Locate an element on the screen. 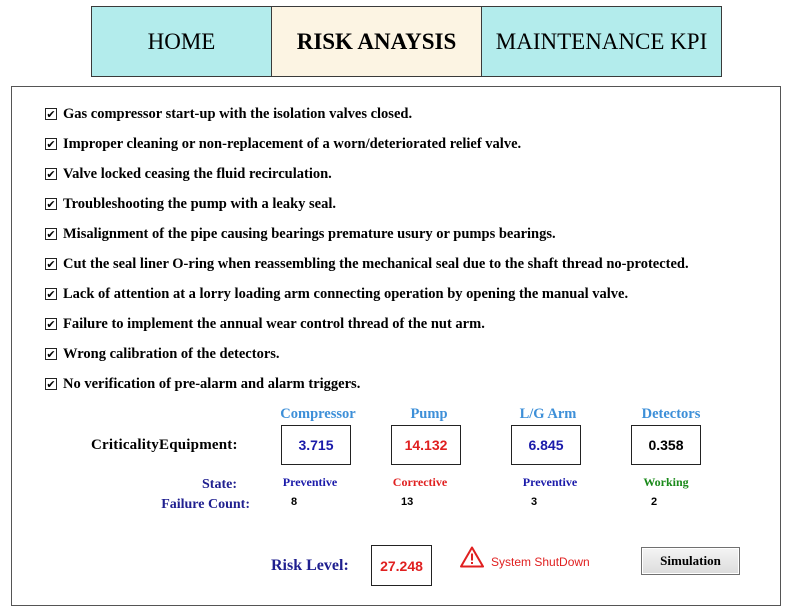 This screenshot has height=615, width=791. failure-count-lg-arm: 3 is located at coordinates (534, 502).